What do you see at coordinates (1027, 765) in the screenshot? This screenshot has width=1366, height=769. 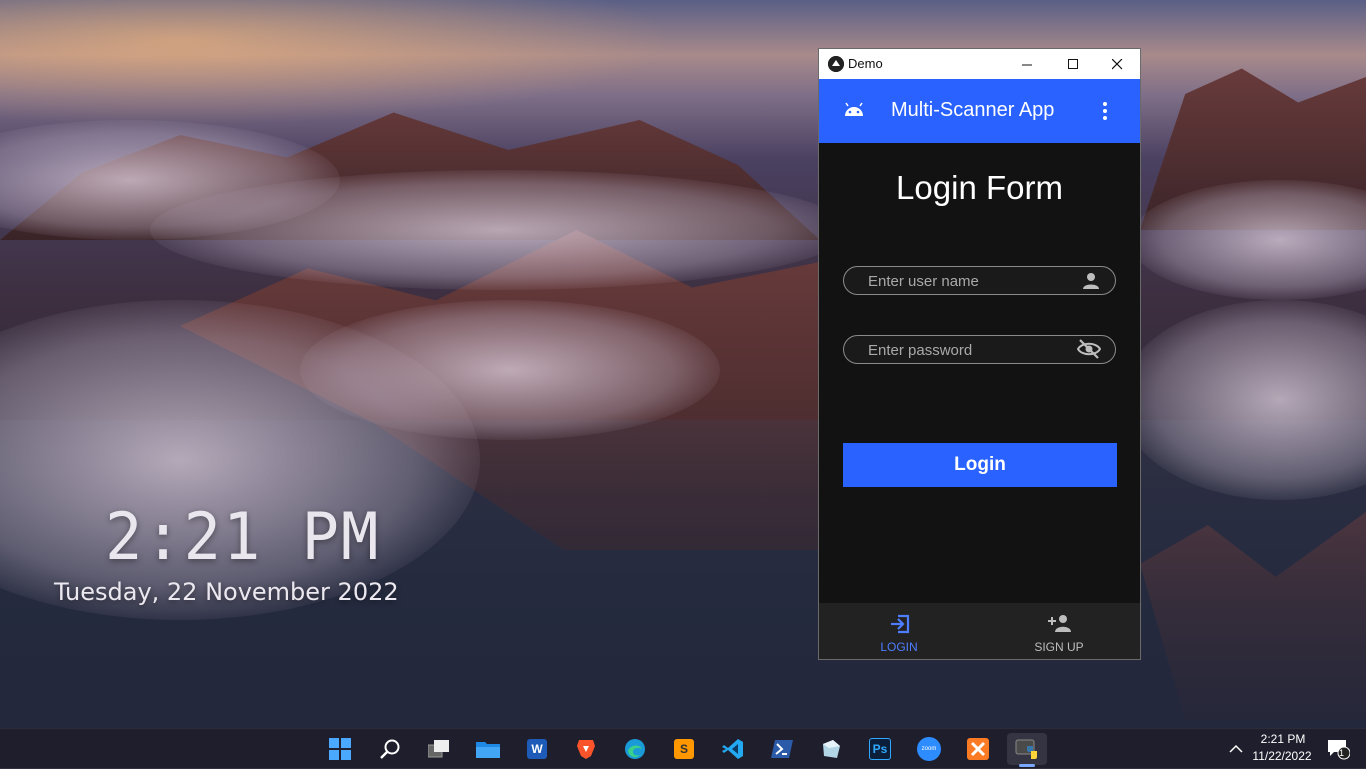 I see `active-indicator` at bounding box center [1027, 765].